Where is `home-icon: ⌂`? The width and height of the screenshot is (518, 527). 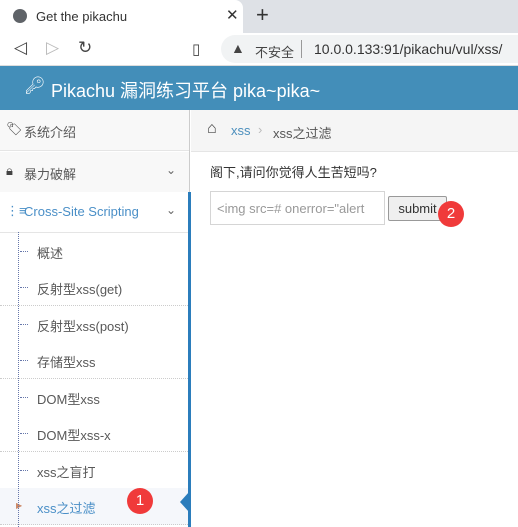 home-icon: ⌂ is located at coordinates (212, 129).